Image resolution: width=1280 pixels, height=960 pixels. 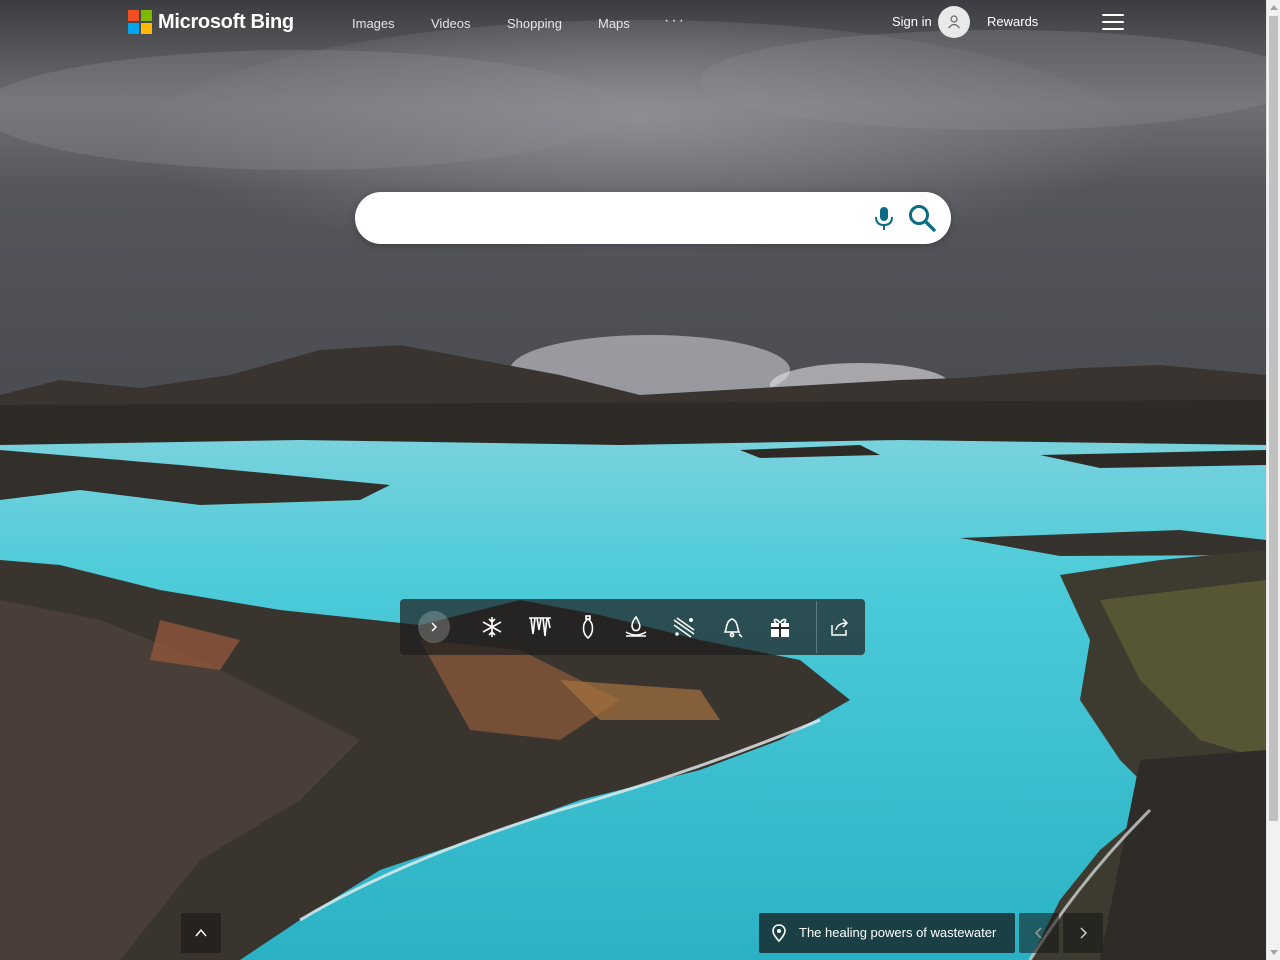 What do you see at coordinates (779, 933) in the screenshot?
I see `location-pin-icon` at bounding box center [779, 933].